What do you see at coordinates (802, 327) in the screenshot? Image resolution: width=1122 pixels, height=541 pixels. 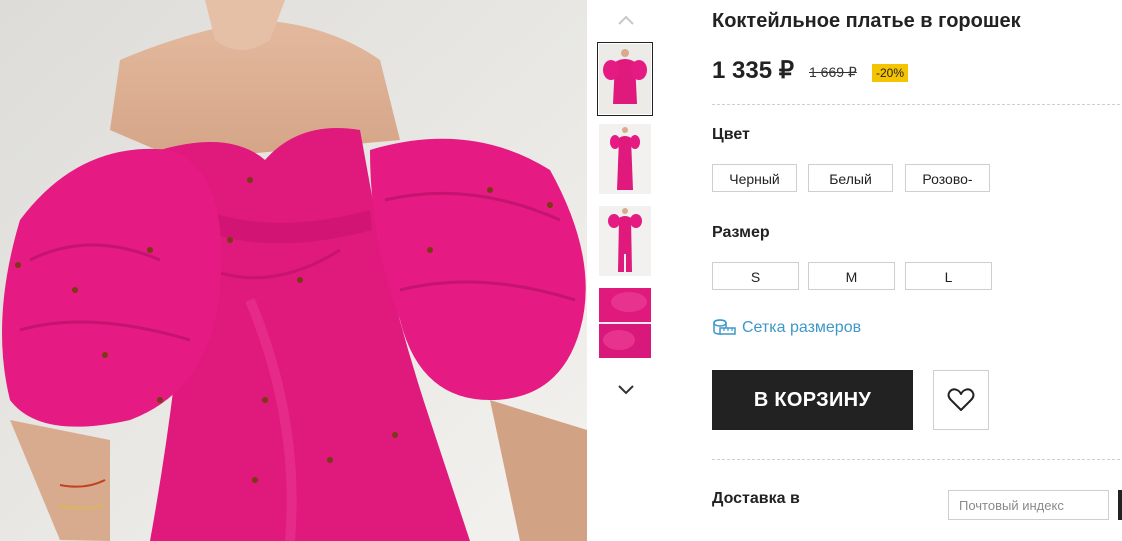 I see `size-chart-label: Сетка размеров` at bounding box center [802, 327].